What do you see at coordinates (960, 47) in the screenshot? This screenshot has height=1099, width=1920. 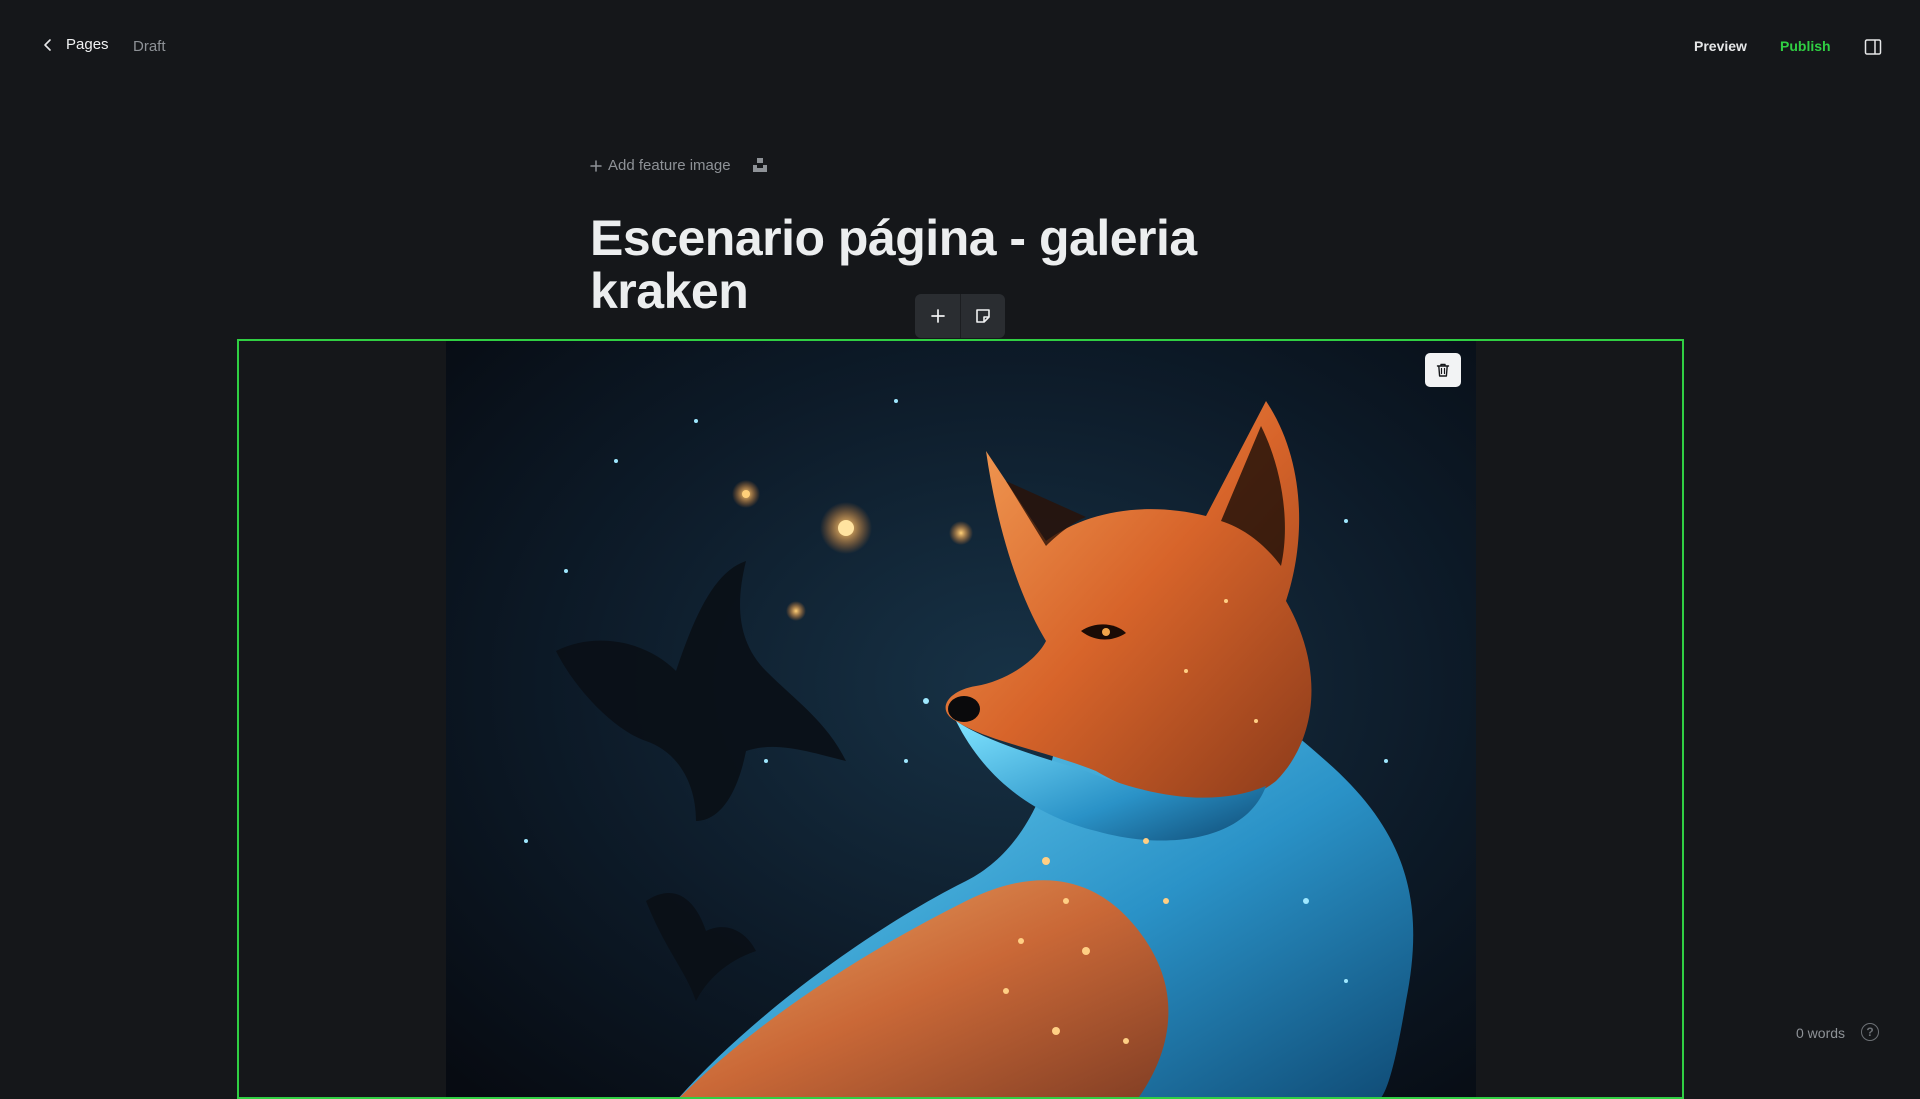 I see `editor-header: Pages Draft Preview Publish` at bounding box center [960, 47].